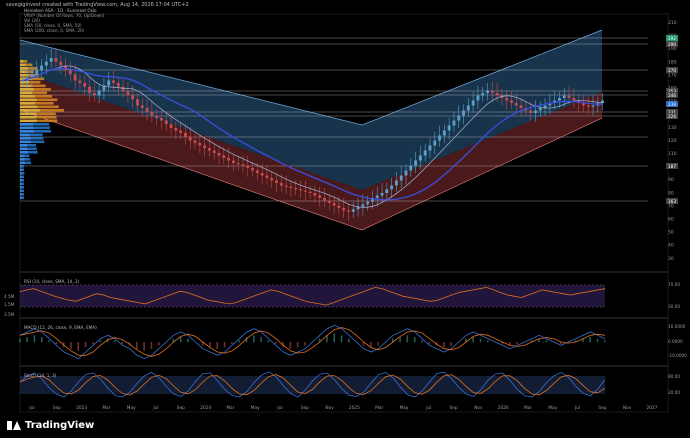  I want to click on price-axis-tick: 170, so click(672, 75).